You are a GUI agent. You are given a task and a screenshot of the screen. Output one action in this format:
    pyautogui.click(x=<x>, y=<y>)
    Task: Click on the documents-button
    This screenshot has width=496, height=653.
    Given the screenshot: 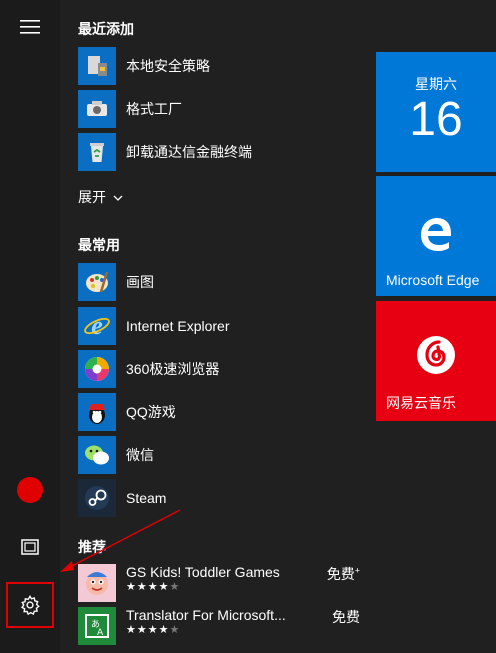 What is the action you would take?
    pyautogui.click(x=30, y=547)
    